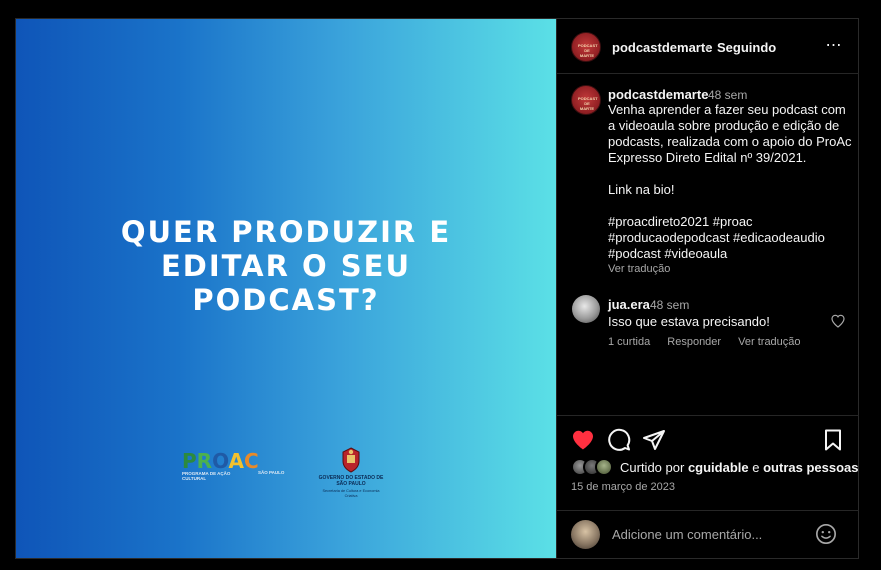 This screenshot has height=570, width=881. What do you see at coordinates (769, 342) in the screenshot?
I see `comment-translate-link: Ver tradução` at bounding box center [769, 342].